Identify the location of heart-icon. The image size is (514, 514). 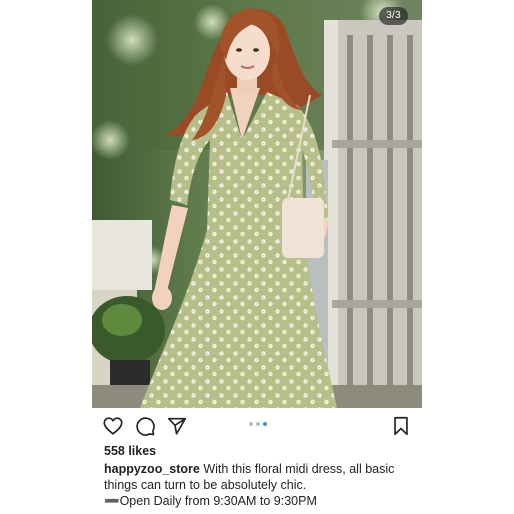
(113, 426).